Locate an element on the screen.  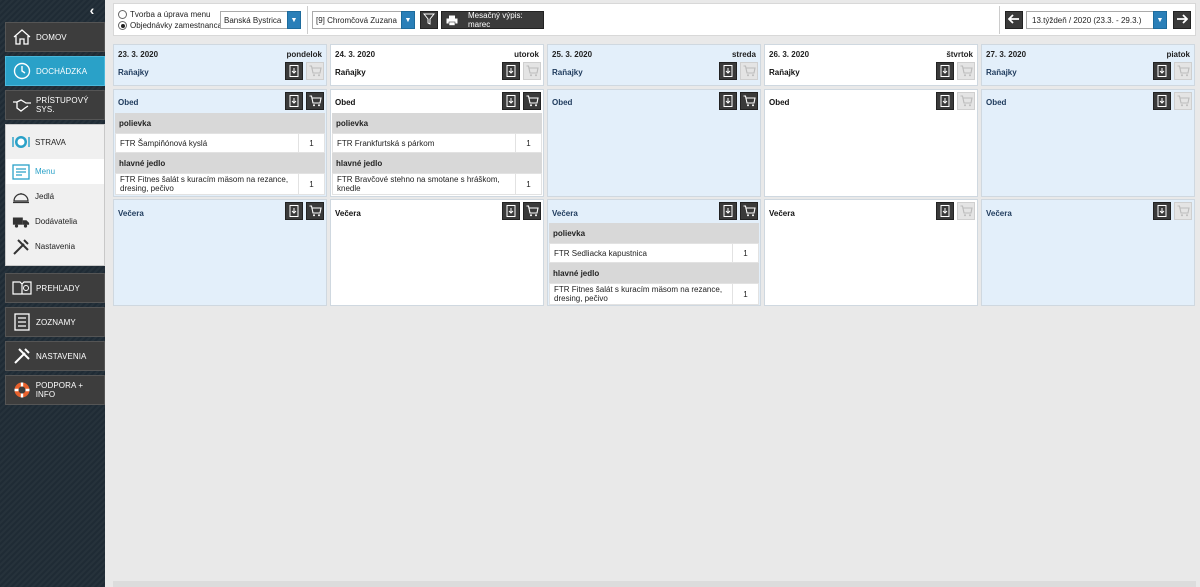
prev-week-button is located at coordinates (1014, 20).